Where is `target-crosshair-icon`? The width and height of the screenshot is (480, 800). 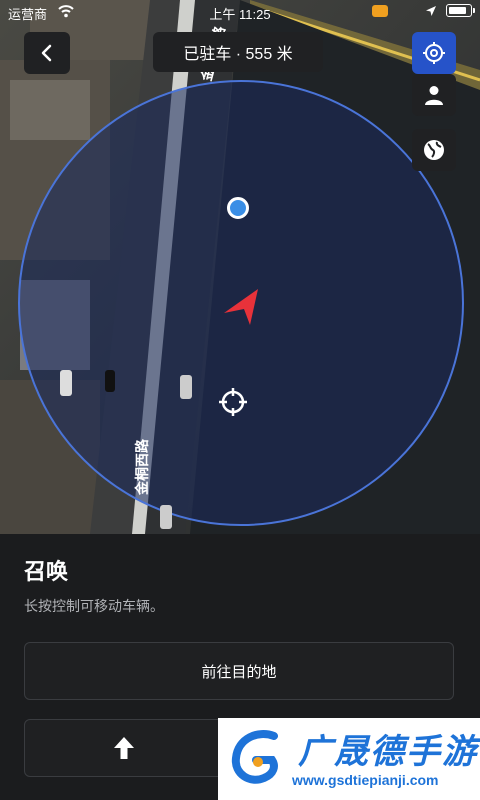 target-crosshair-icon is located at coordinates (233, 402).